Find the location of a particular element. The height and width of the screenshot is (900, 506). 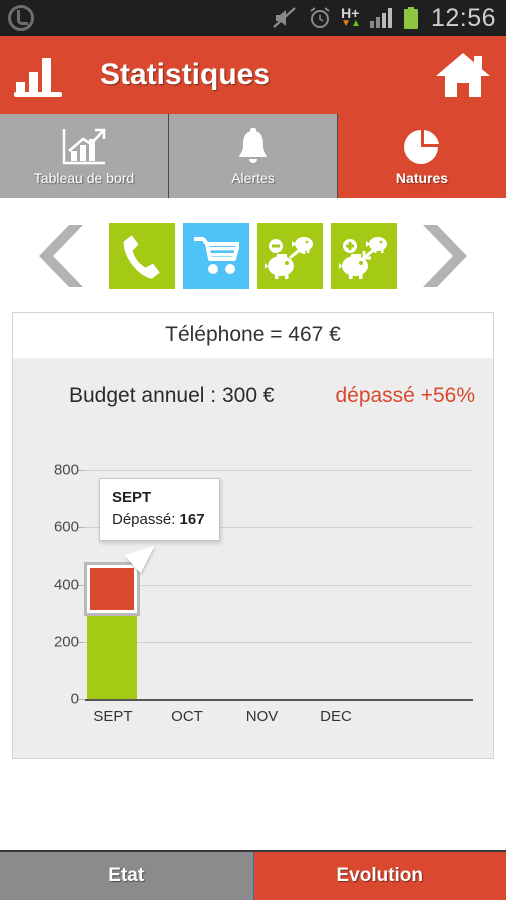

signal-icon is located at coordinates (380, 18).